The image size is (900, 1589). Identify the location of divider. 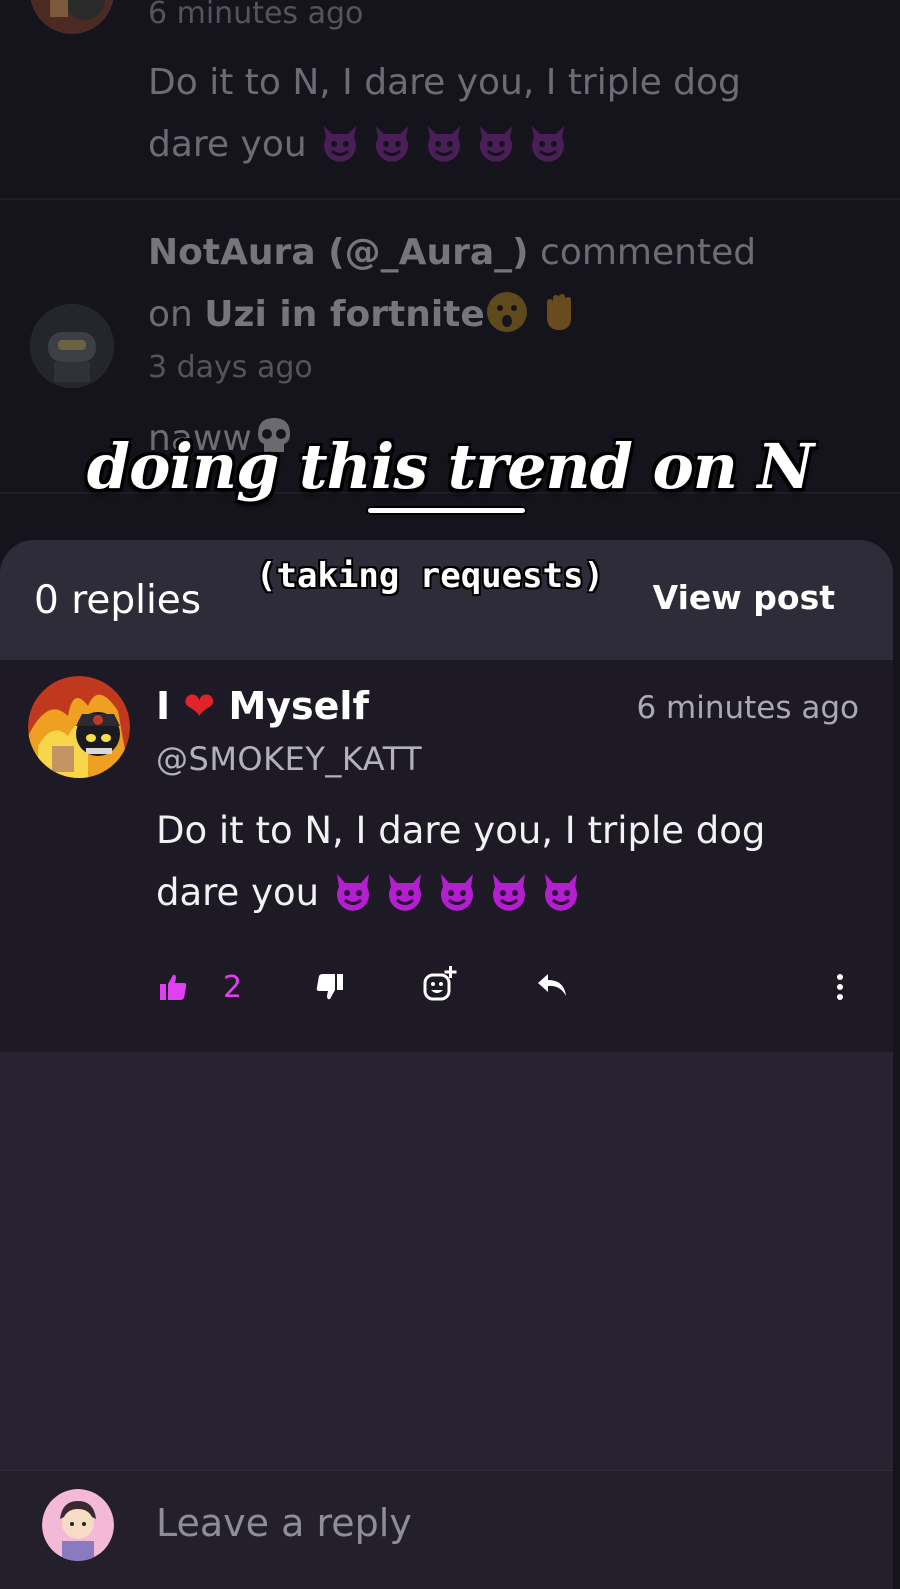
(450, 199).